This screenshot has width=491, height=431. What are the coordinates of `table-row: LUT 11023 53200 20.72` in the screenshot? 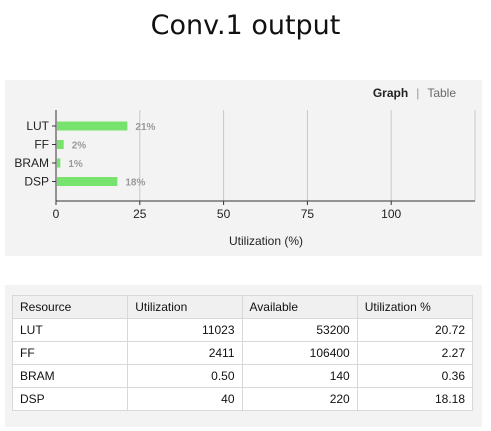 It's located at (242, 330).